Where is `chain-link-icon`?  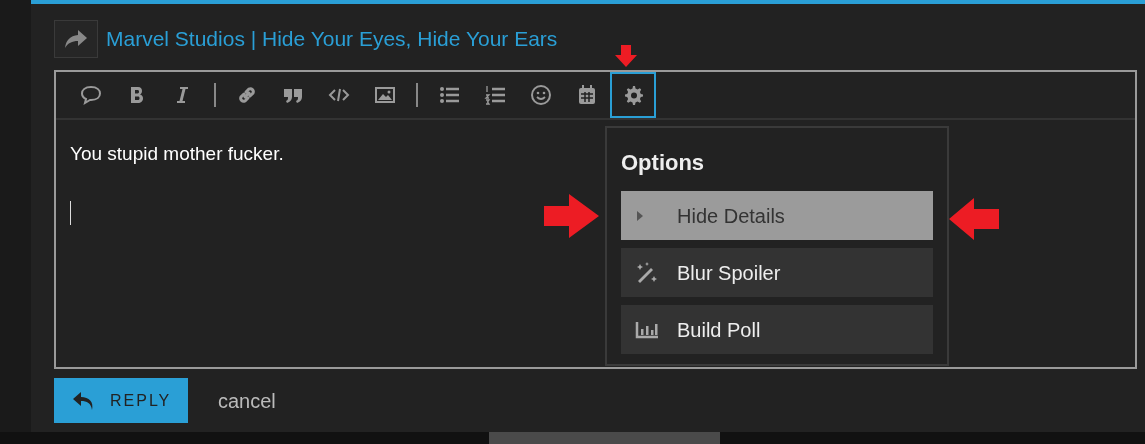 chain-link-icon is located at coordinates (247, 95).